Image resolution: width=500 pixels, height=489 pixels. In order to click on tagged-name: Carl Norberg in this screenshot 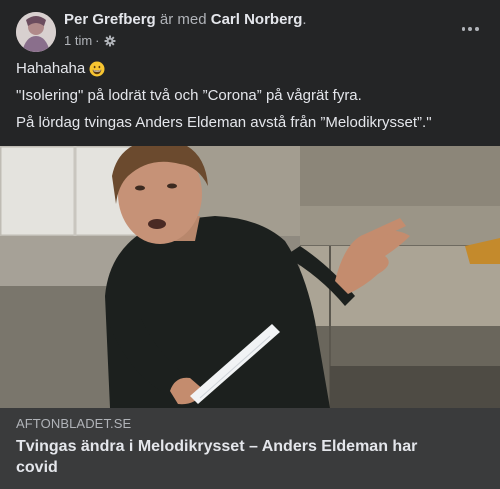, I will do `click(257, 19)`.